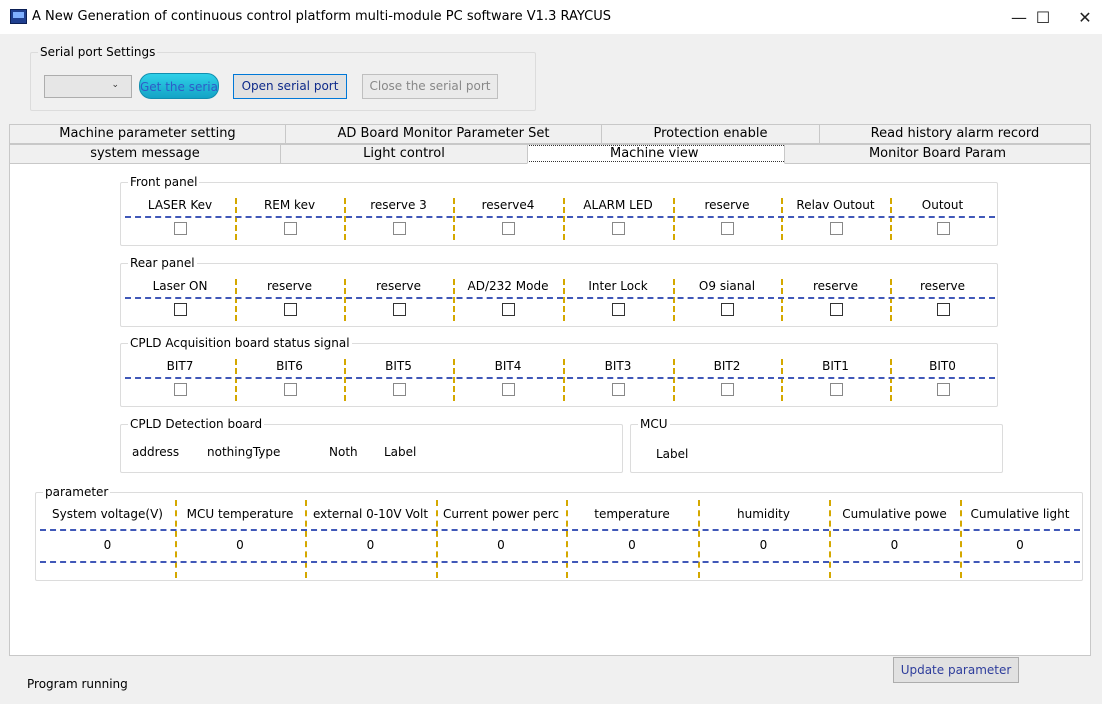 Image resolution: width=1102 pixels, height=704 pixels. What do you see at coordinates (508, 286) in the screenshot?
I see `column-header: AD/232 Mode` at bounding box center [508, 286].